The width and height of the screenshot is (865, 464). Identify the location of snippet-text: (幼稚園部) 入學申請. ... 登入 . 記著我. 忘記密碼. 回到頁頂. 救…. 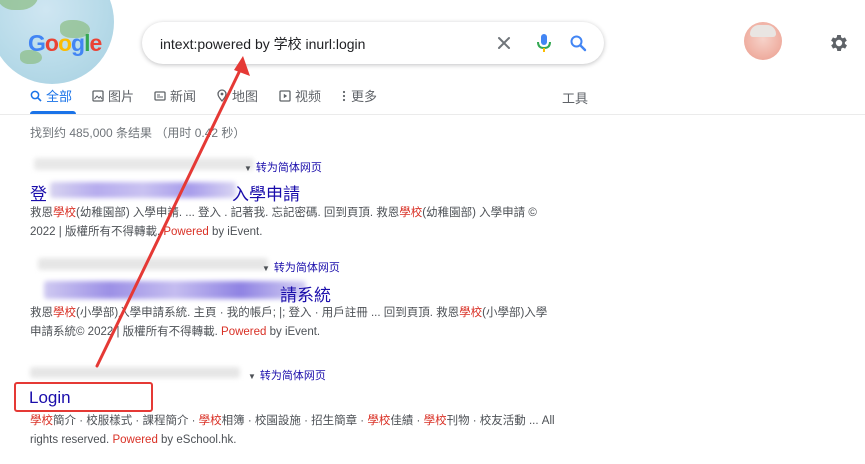
(238, 213).